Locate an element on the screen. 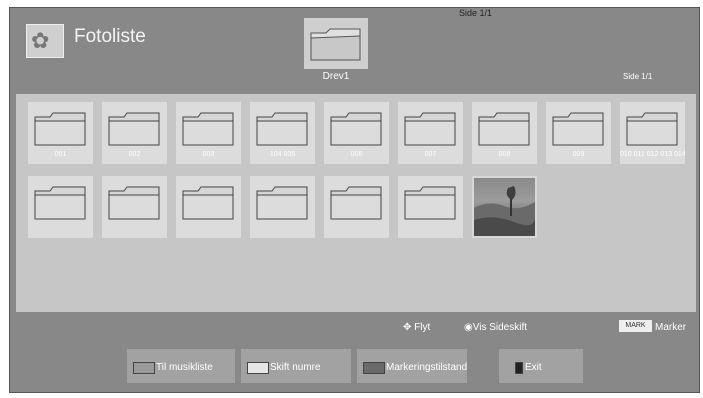 The height and width of the screenshot is (398, 703). to-music-list-button: Til musikliste is located at coordinates (181, 366).